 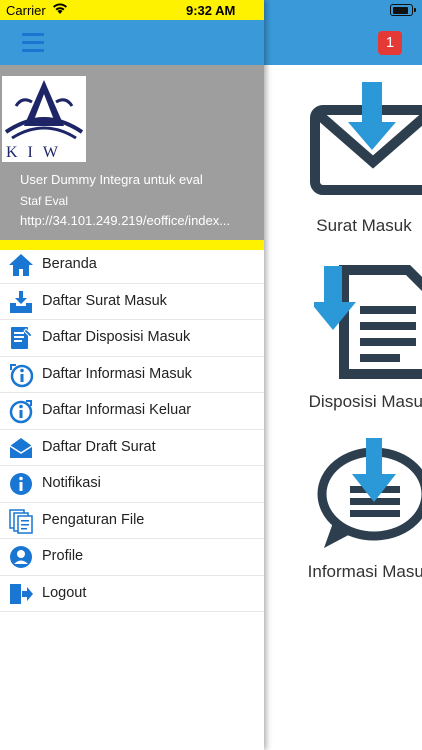 I want to click on menu-item-logout: Logout, so click(x=132, y=594).